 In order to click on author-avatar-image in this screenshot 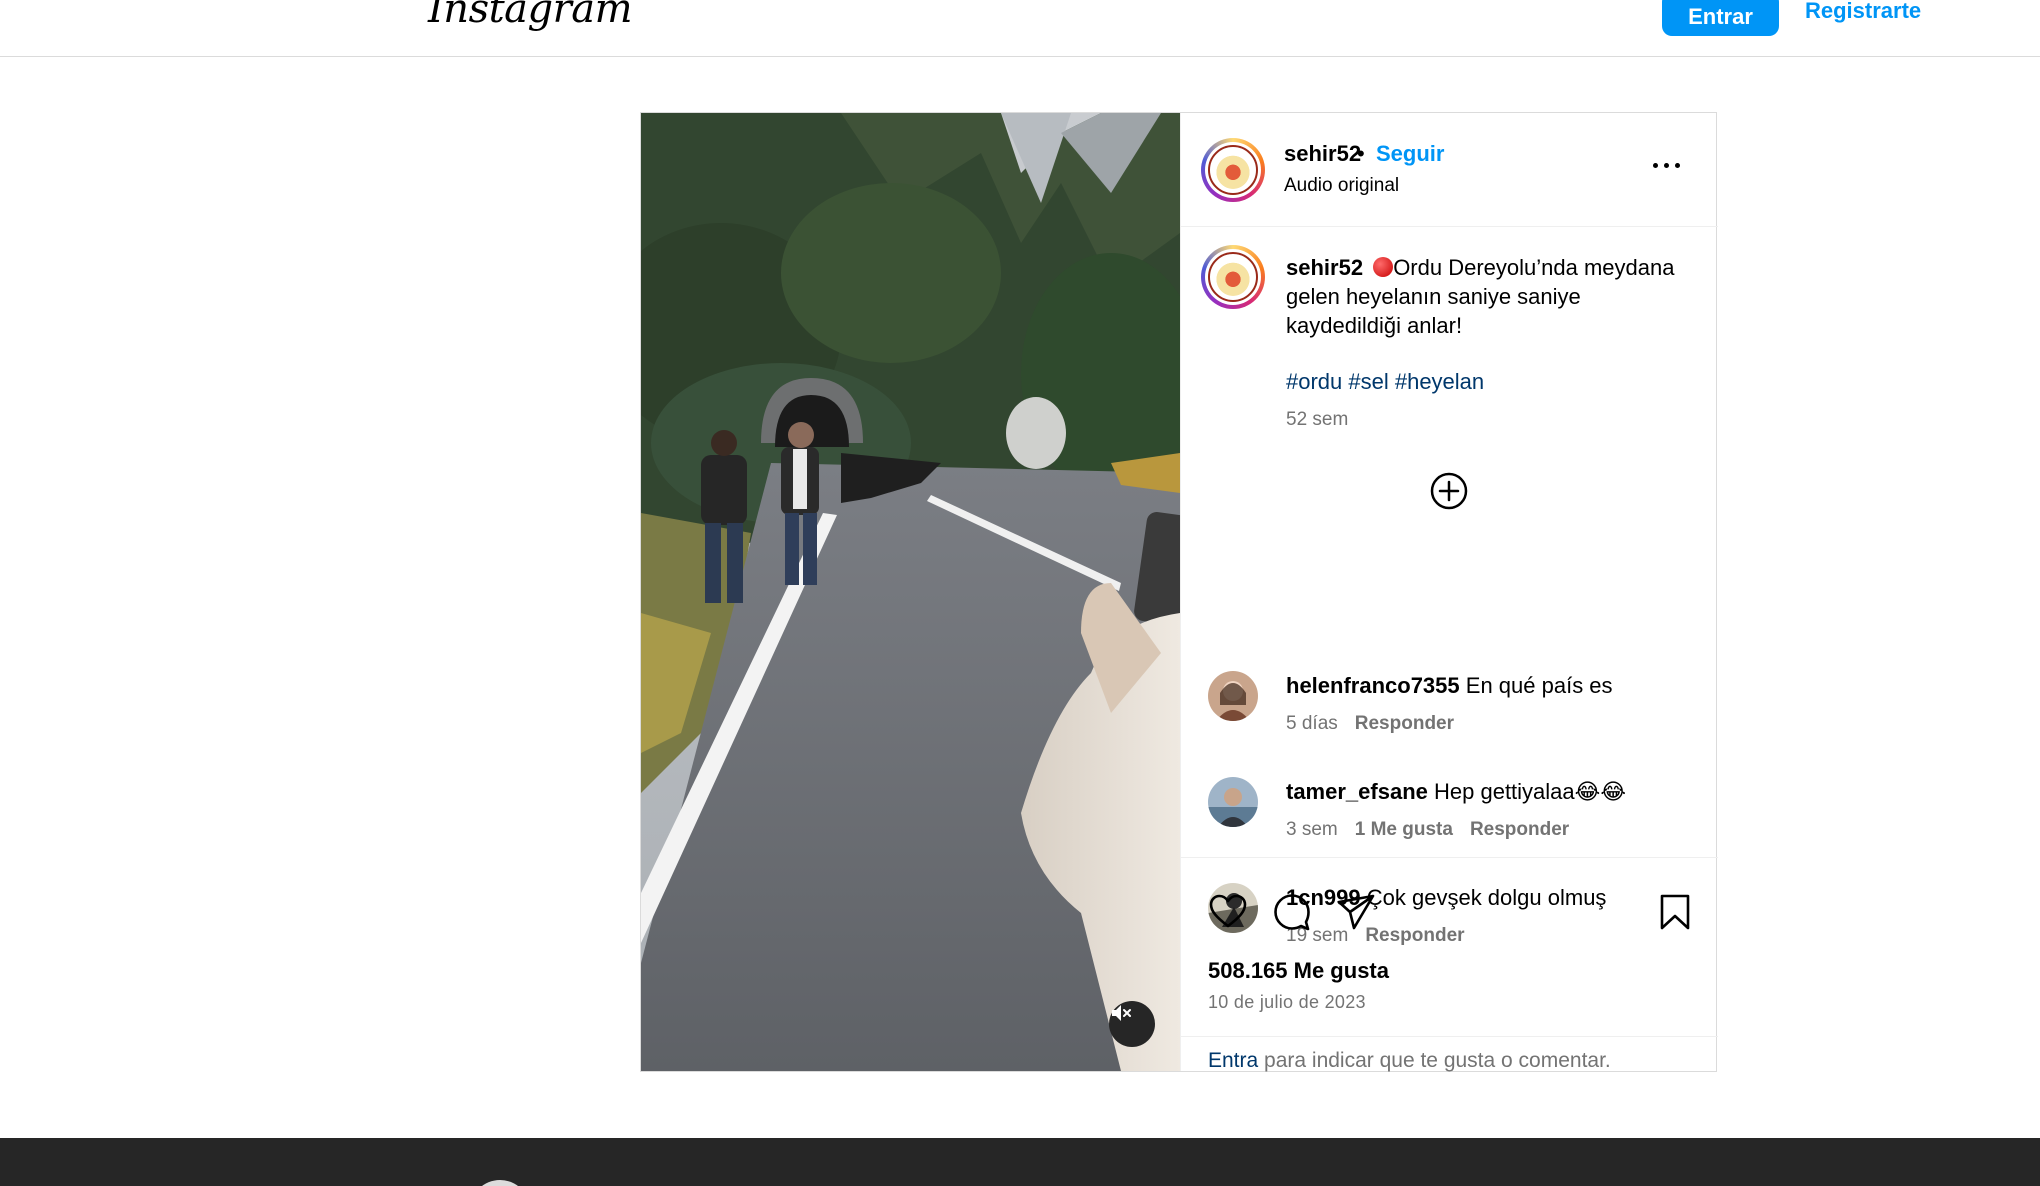, I will do `click(1233, 170)`.